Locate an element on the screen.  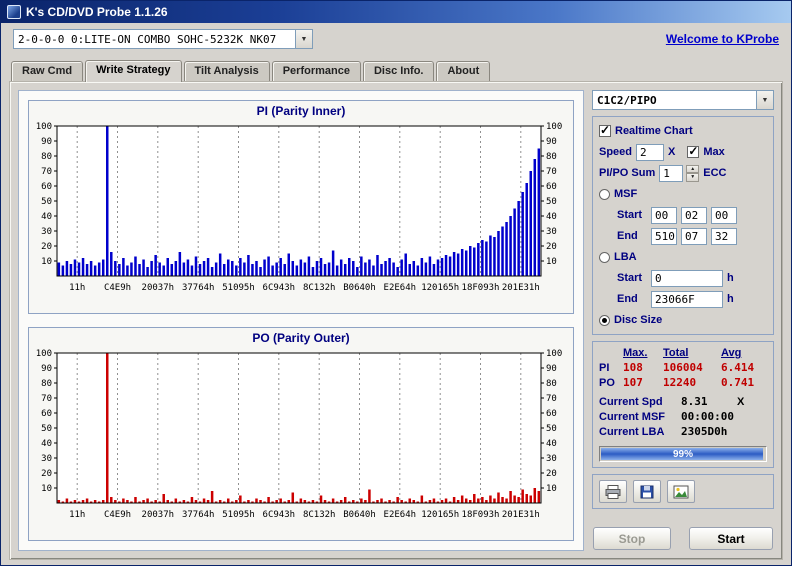
printer-icon is located at coordinates (613, 491).